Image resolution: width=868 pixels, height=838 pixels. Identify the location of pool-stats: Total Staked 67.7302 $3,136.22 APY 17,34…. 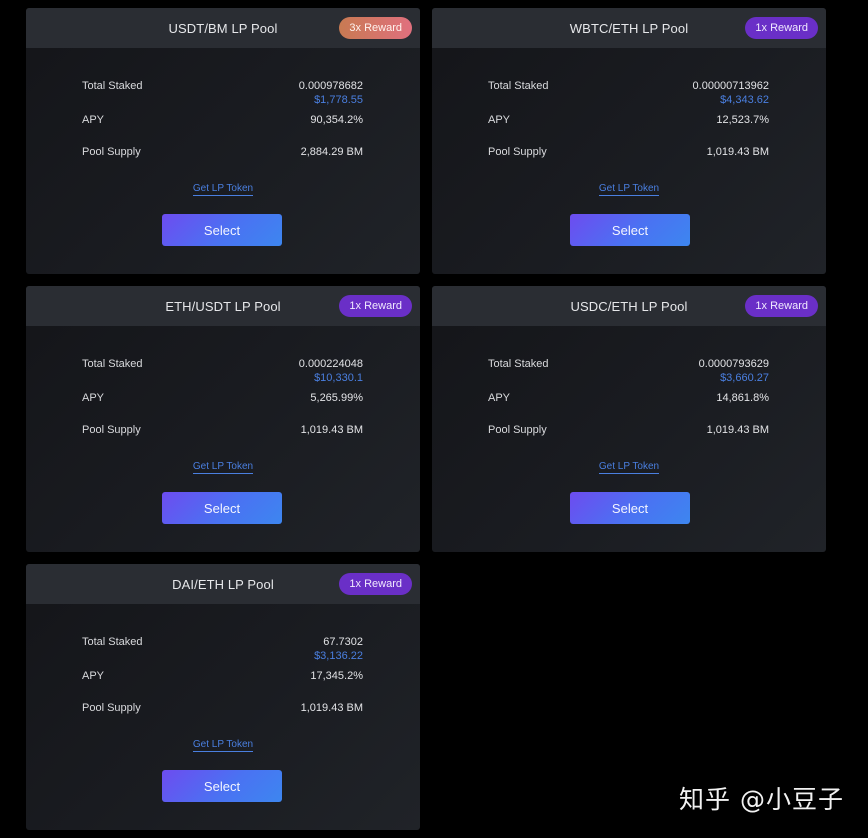
(222, 679).